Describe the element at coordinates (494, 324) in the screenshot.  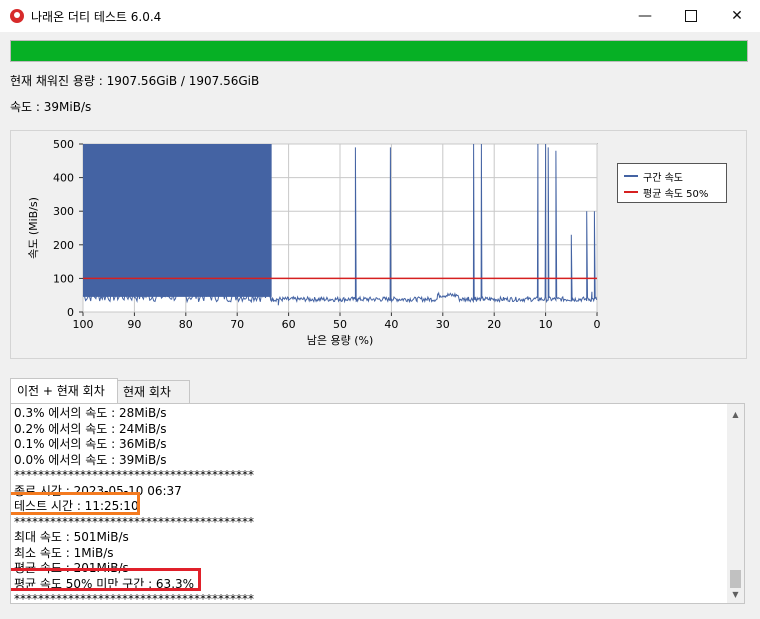
I see `x-tick-label: 20` at that location.